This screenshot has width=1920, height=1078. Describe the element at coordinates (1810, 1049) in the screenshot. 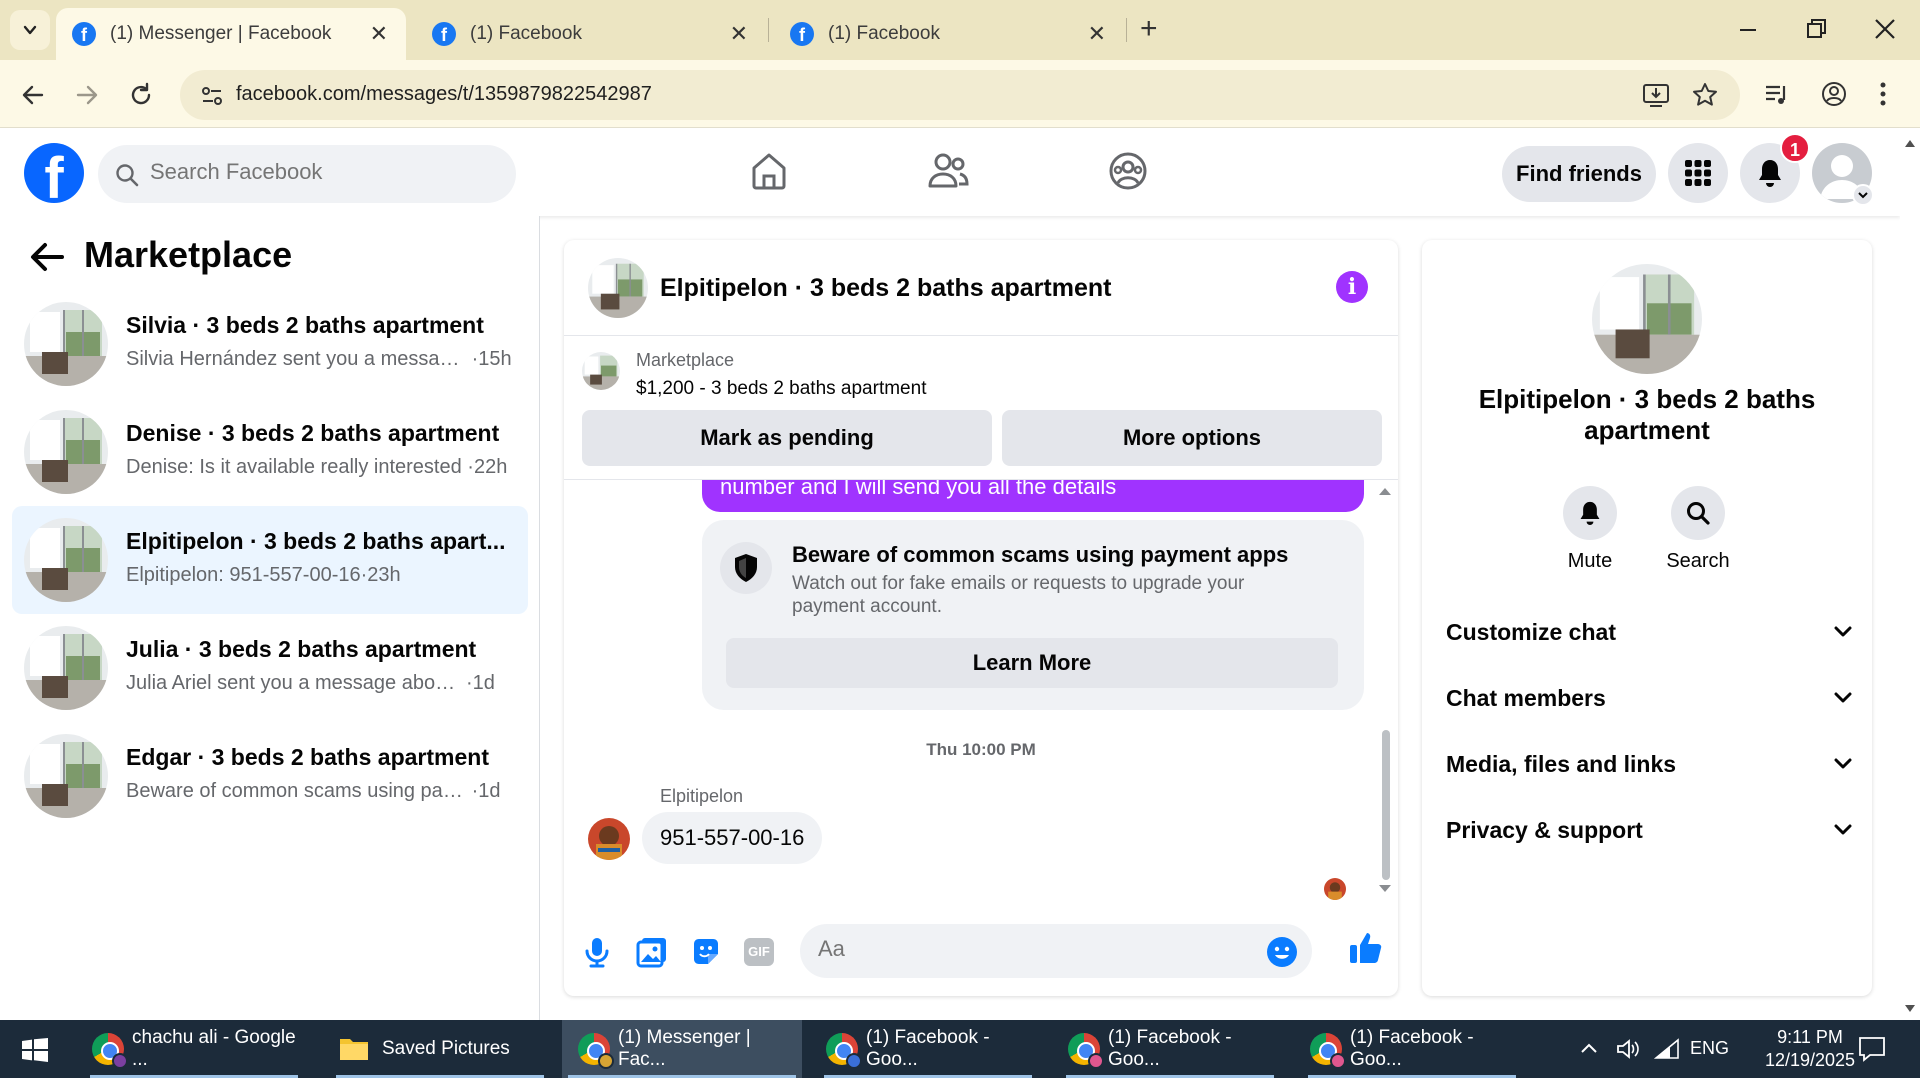

I see `clock: 9:11 PM 12/19/2025` at that location.